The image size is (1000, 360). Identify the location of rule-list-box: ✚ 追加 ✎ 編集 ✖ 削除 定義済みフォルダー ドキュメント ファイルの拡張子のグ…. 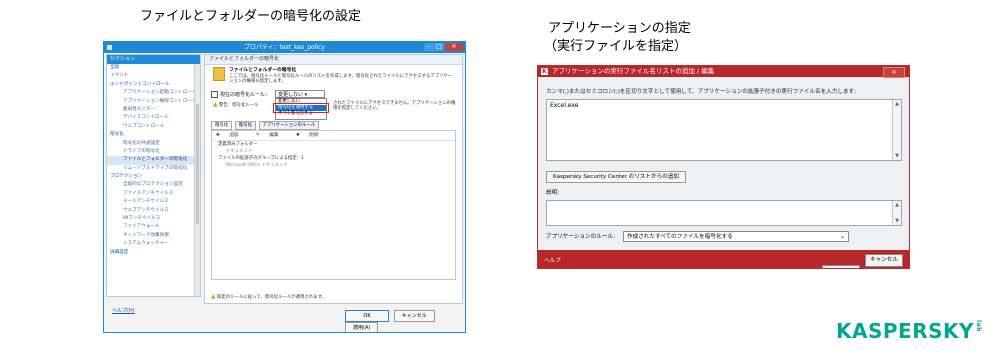
(333, 205).